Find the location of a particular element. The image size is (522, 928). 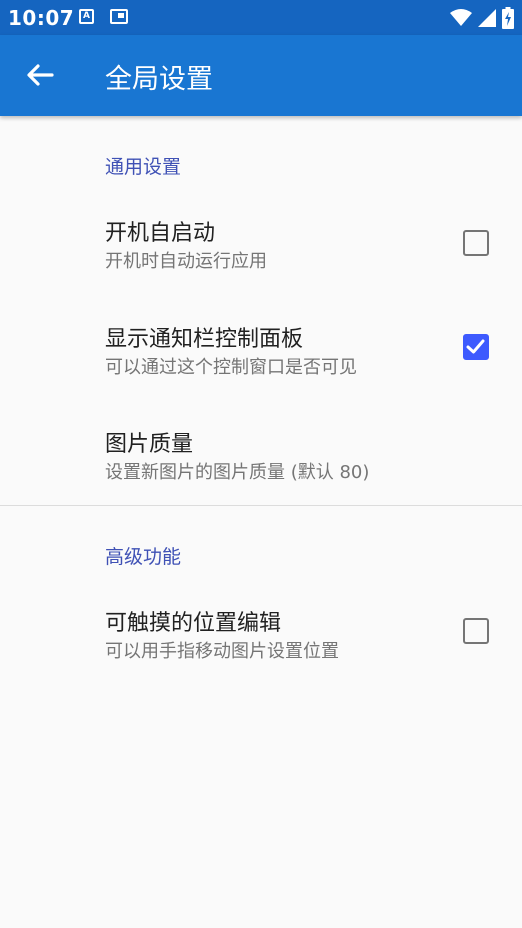

app-bar: 全局设置 is located at coordinates (261, 75).